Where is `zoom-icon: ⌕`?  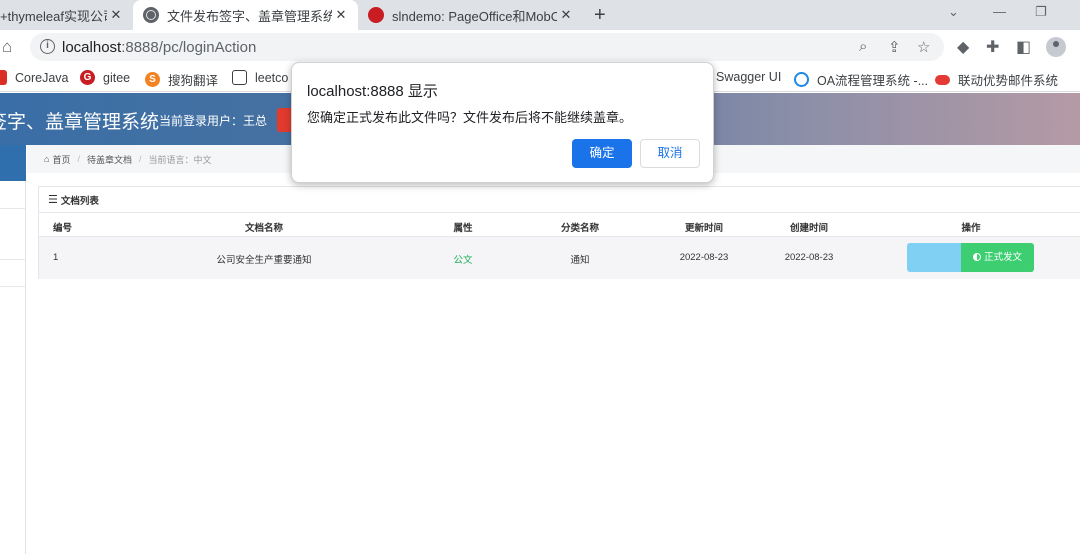
zoom-icon: ⌕ is located at coordinates (863, 46).